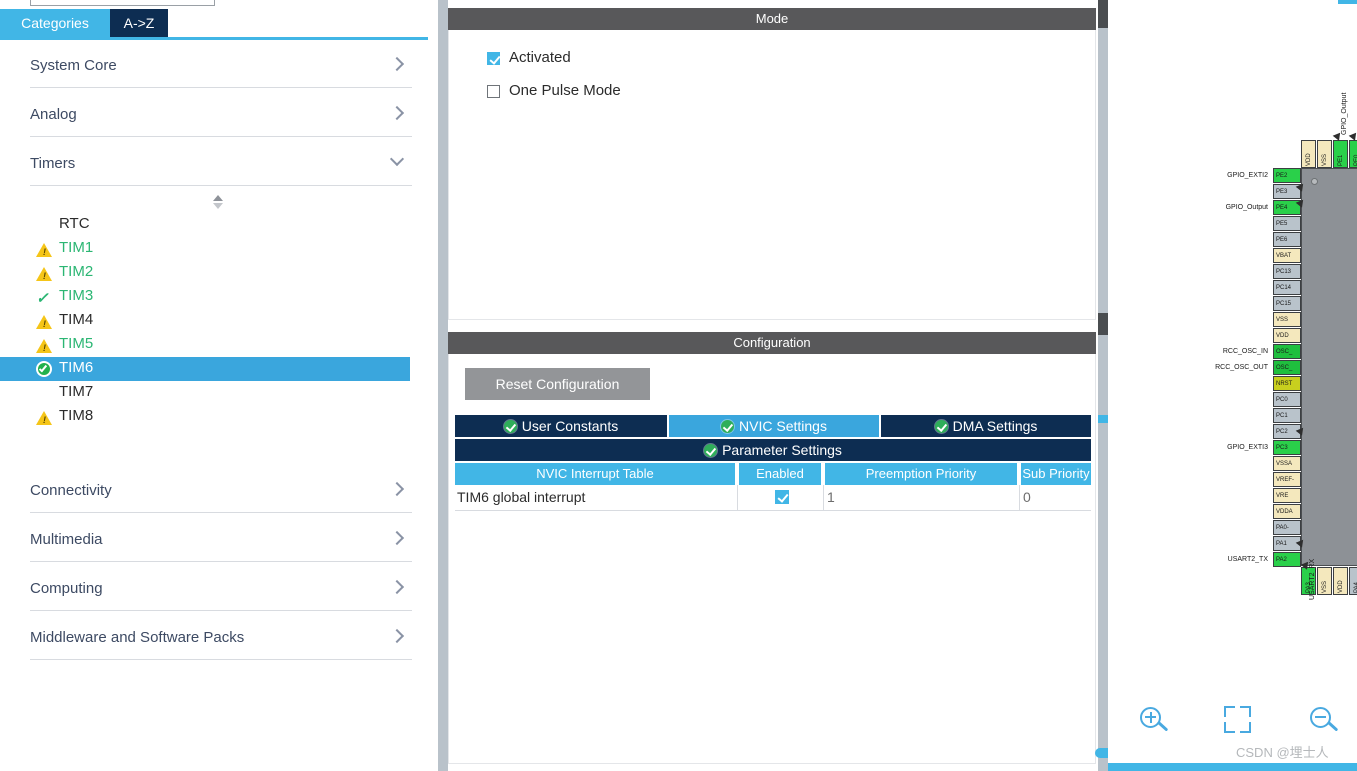 This screenshot has height=771, width=1357. I want to click on pinout-top-marker, so click(1347, 2).